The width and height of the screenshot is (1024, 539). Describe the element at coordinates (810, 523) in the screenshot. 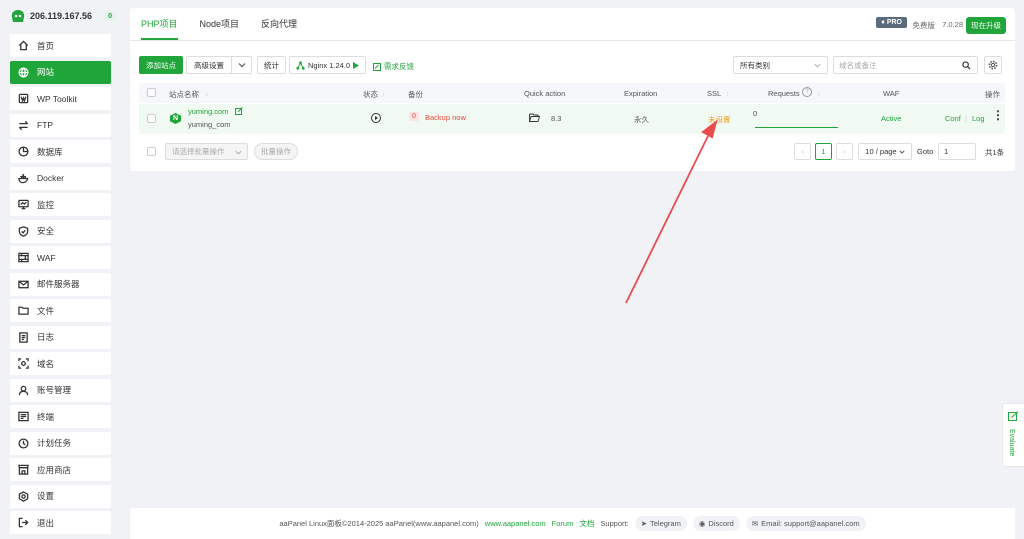

I see `email-label: Email: support@aapanel.com` at that location.